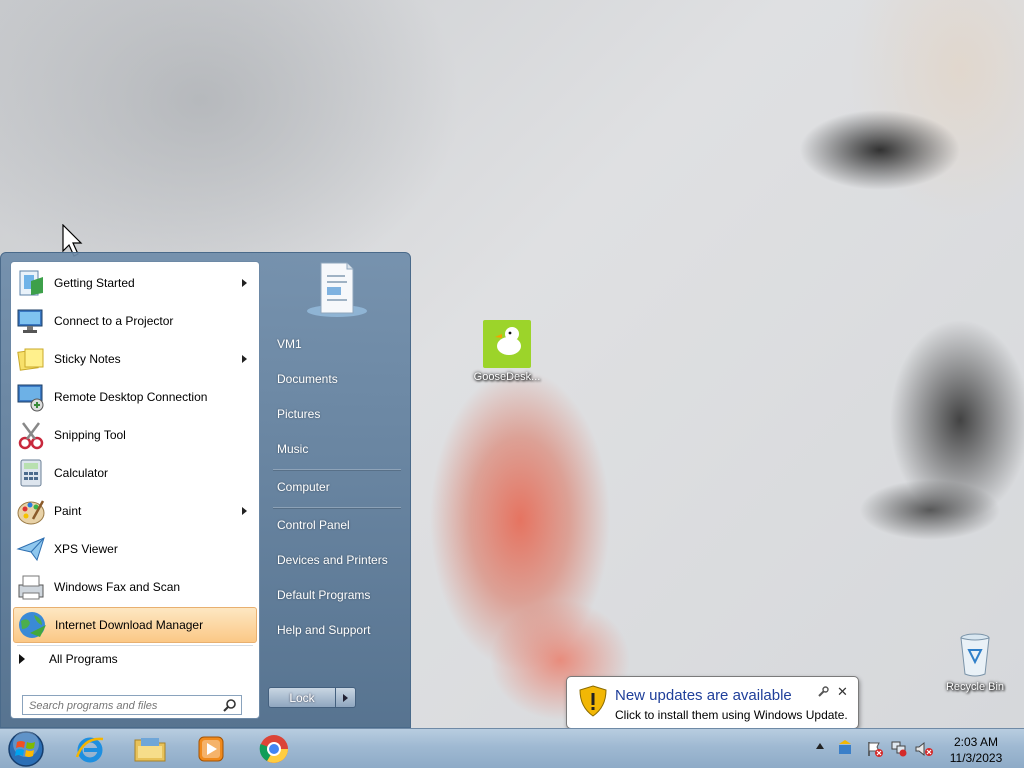 The image size is (1024, 772). What do you see at coordinates (976, 742) in the screenshot?
I see `clock-time: 2:03 AM` at bounding box center [976, 742].